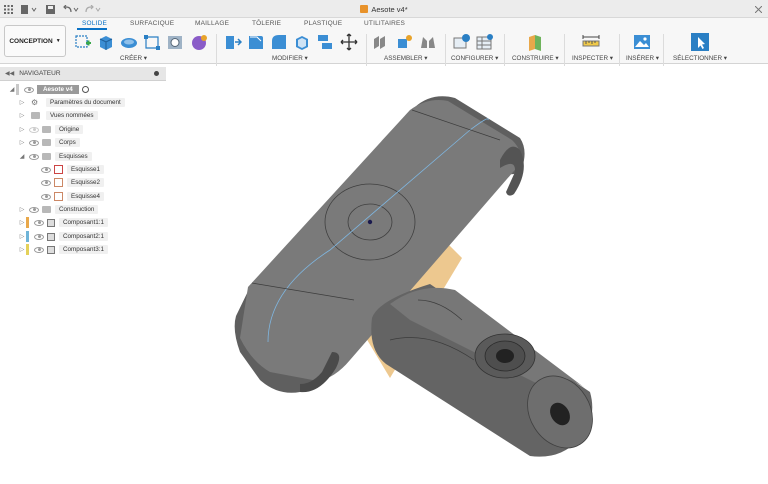 The width and height of the screenshot is (768, 484). What do you see at coordinates (58, 115) in the screenshot?
I see `tree-item-vues-nommees: ▷ Vues nommées` at bounding box center [58, 115].